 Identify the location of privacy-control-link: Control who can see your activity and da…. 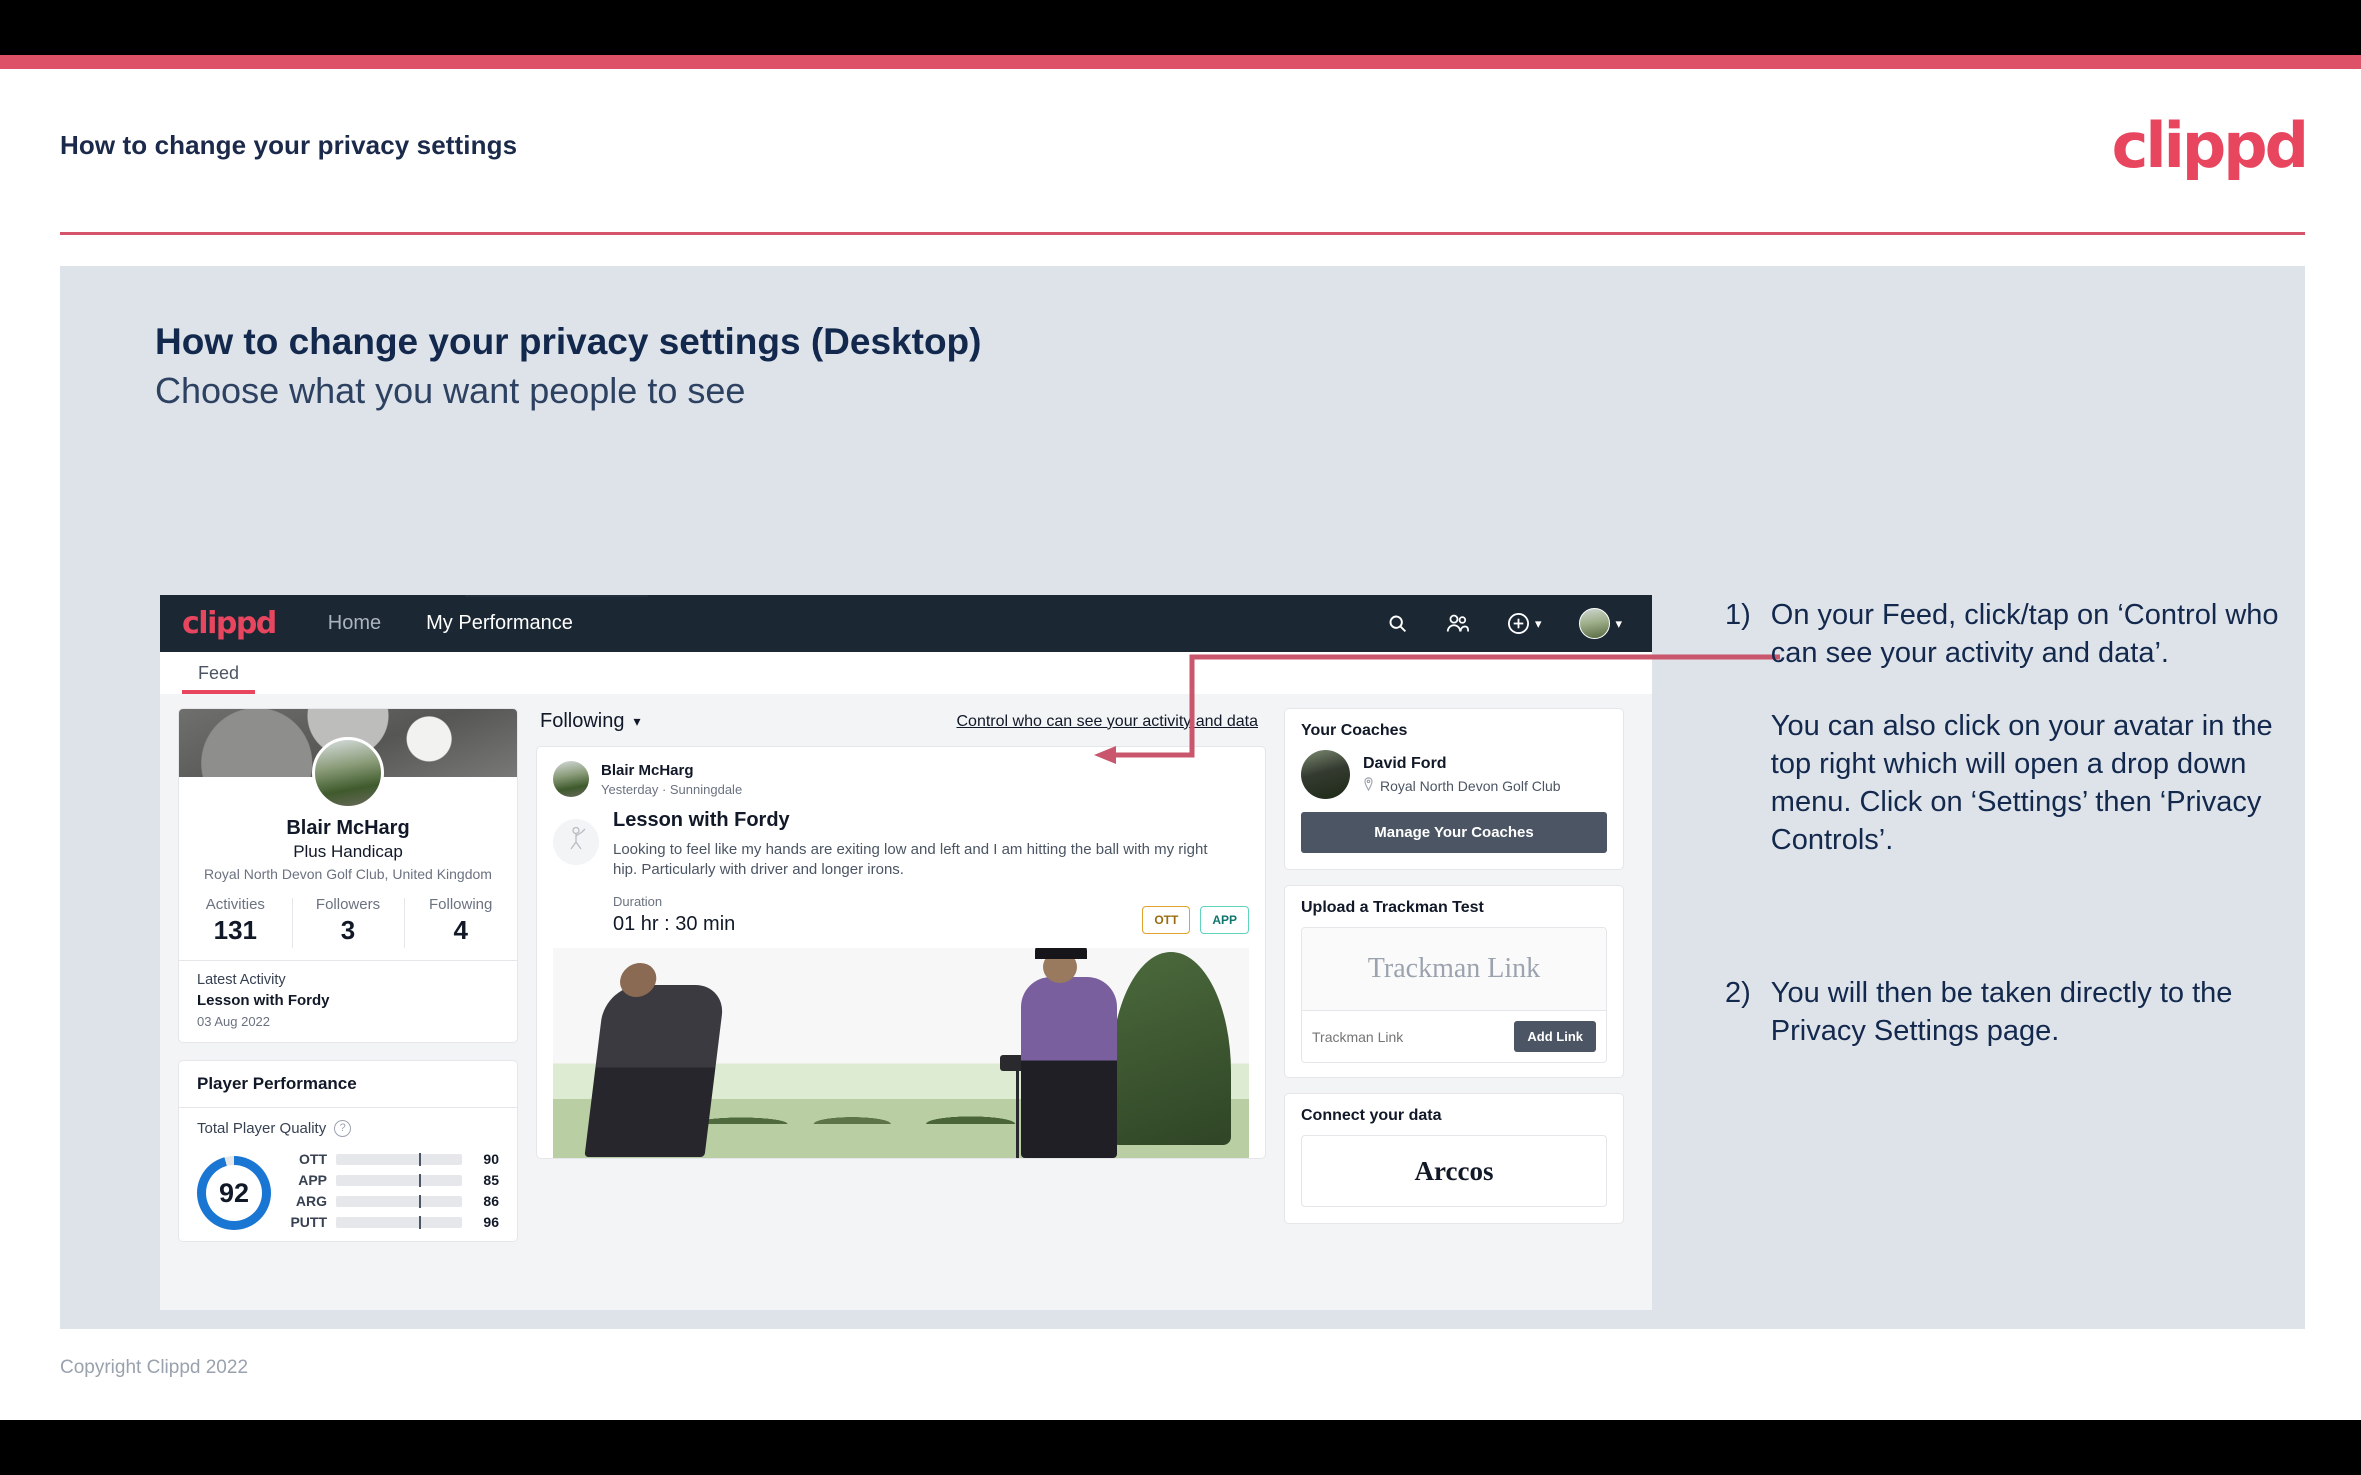
(1110, 722).